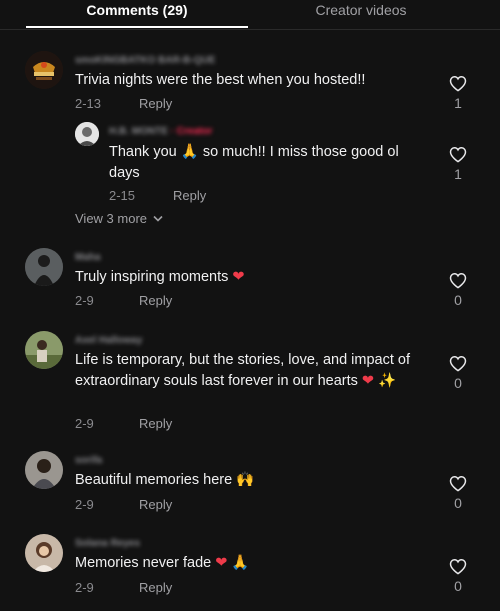 Image resolution: width=500 pixels, height=611 pixels. Describe the element at coordinates (191, 131) in the screenshot. I see `creator-badge: · Creator` at that location.